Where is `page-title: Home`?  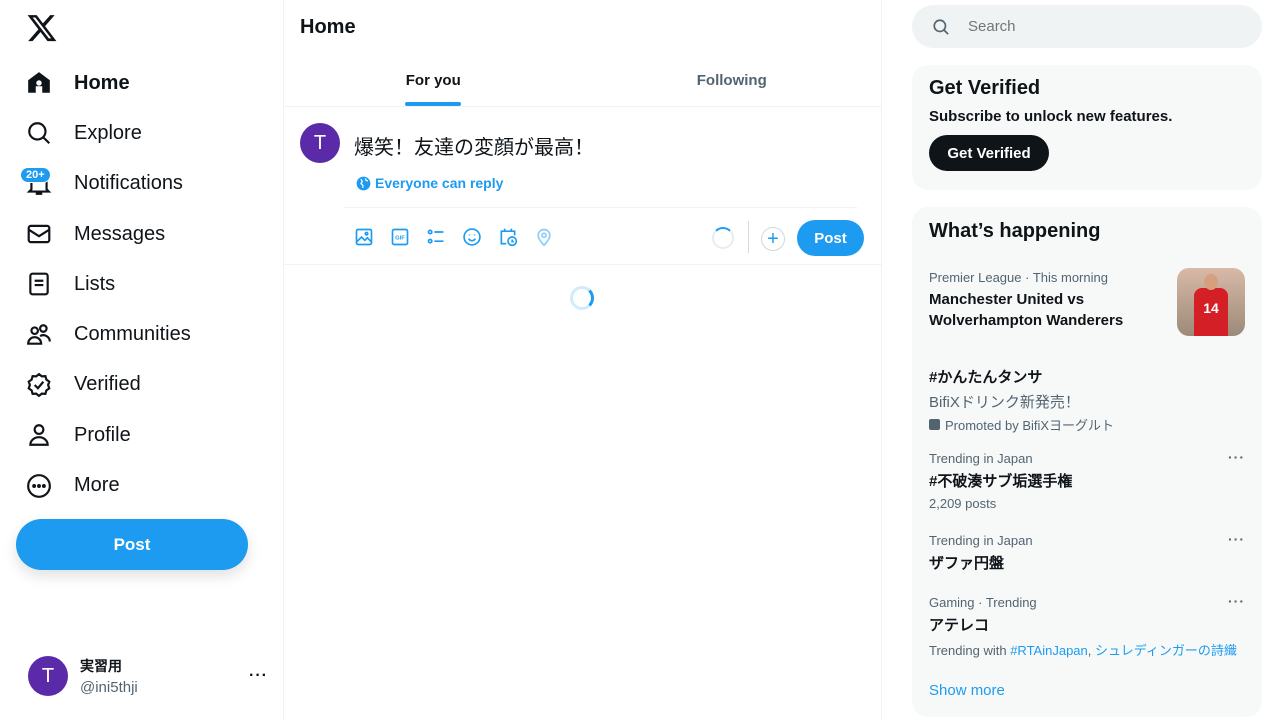 page-title: Home is located at coordinates (328, 27).